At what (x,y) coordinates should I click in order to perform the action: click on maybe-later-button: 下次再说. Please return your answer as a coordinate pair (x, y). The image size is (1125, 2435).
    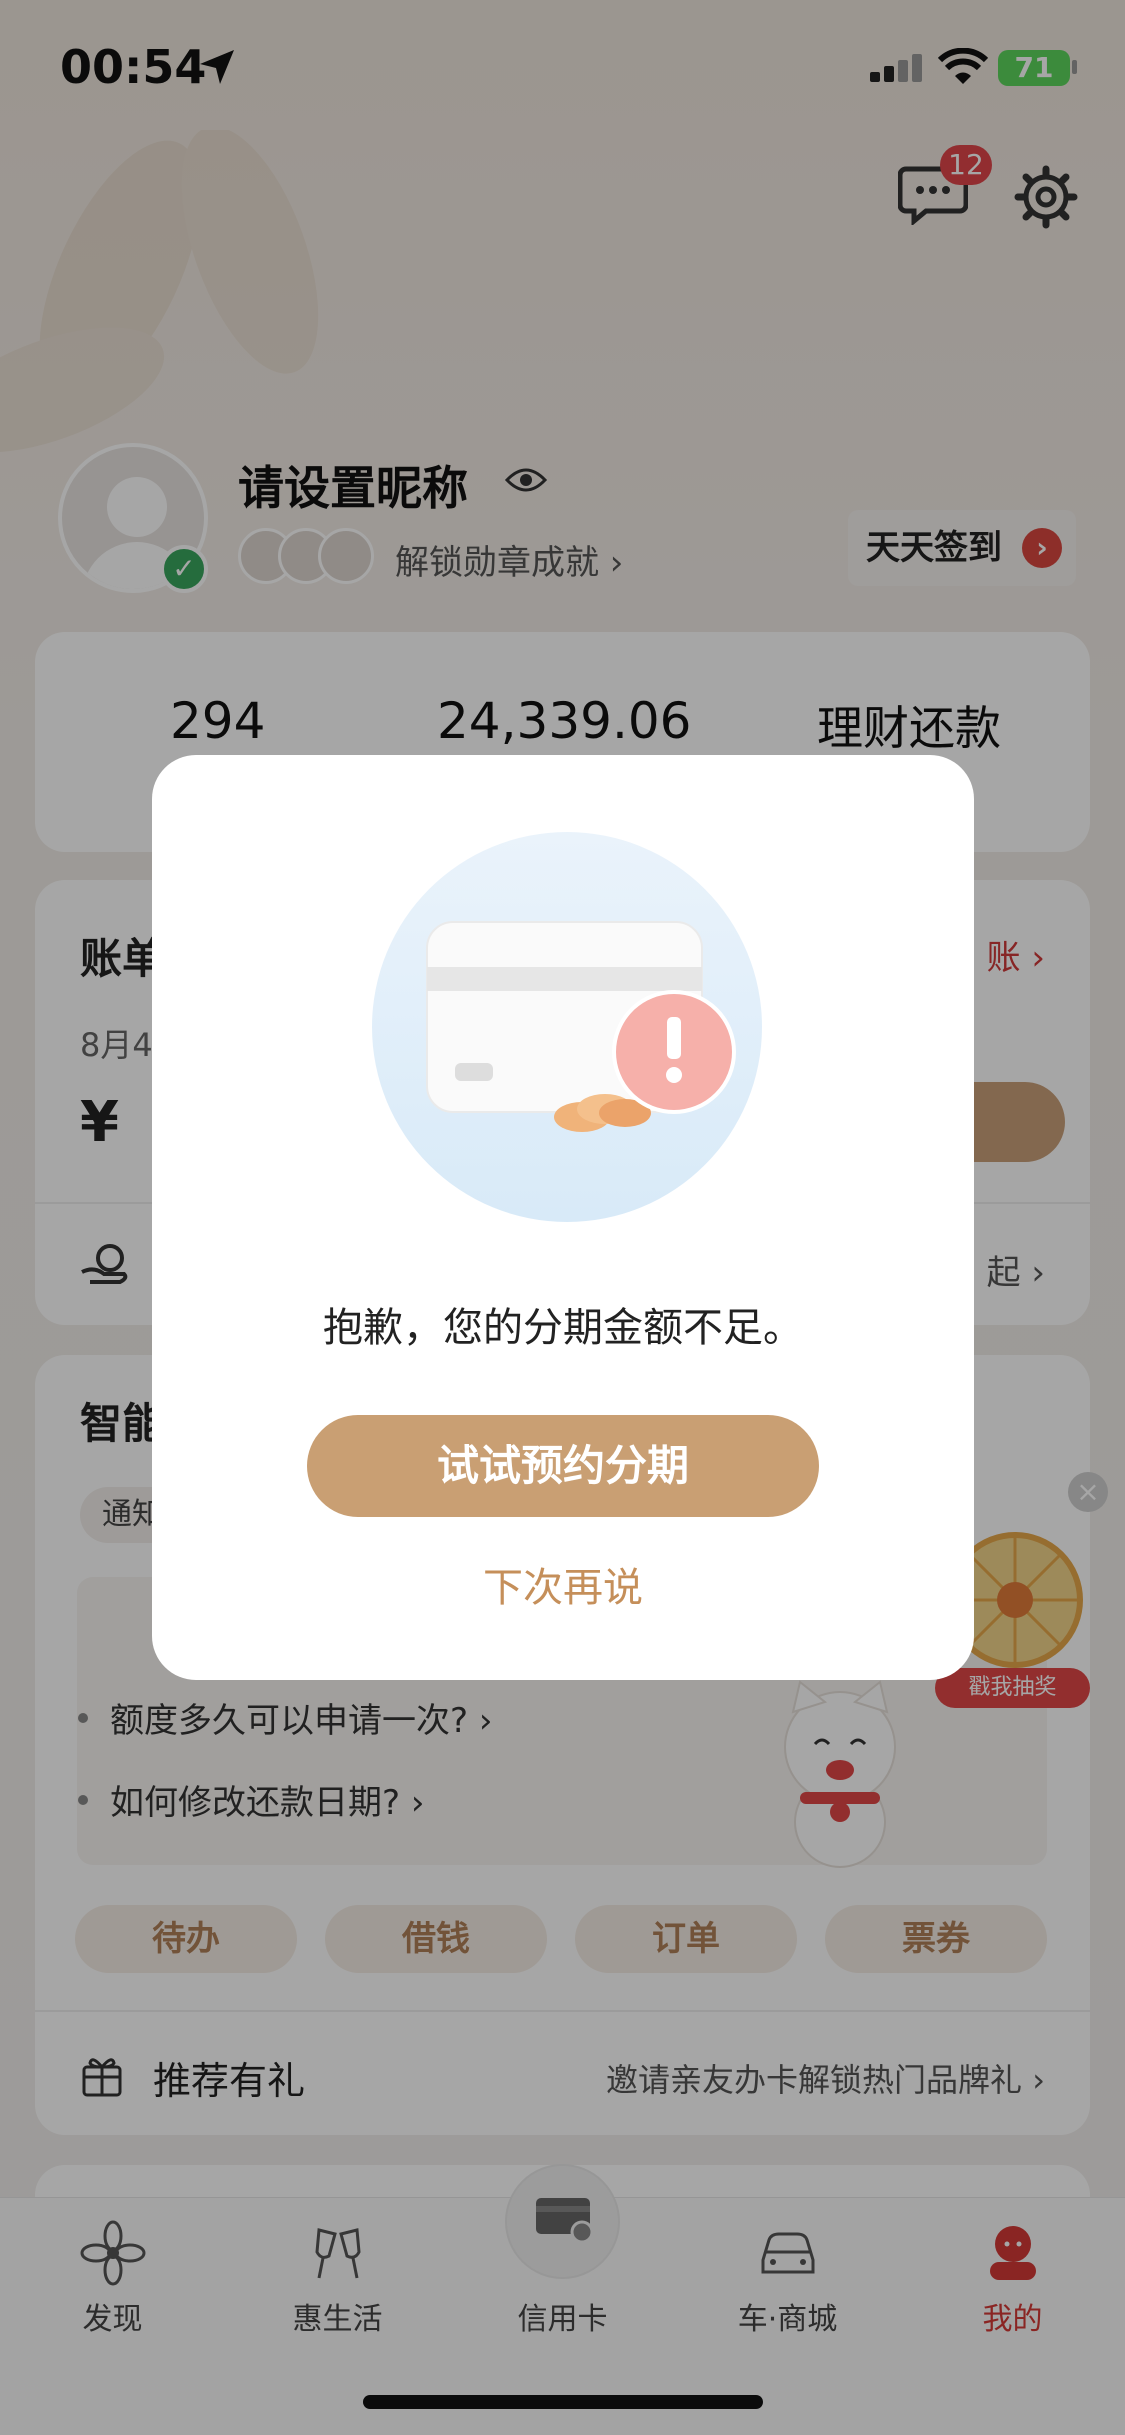
    Looking at the image, I should click on (563, 1584).